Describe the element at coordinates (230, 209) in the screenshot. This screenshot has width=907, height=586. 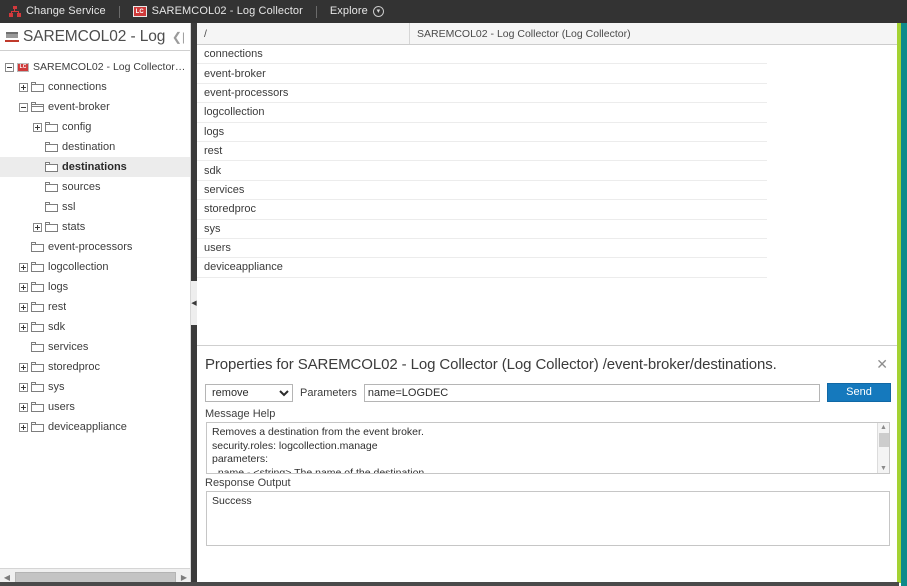
I see `node-list-cell-name: storedproc` at that location.